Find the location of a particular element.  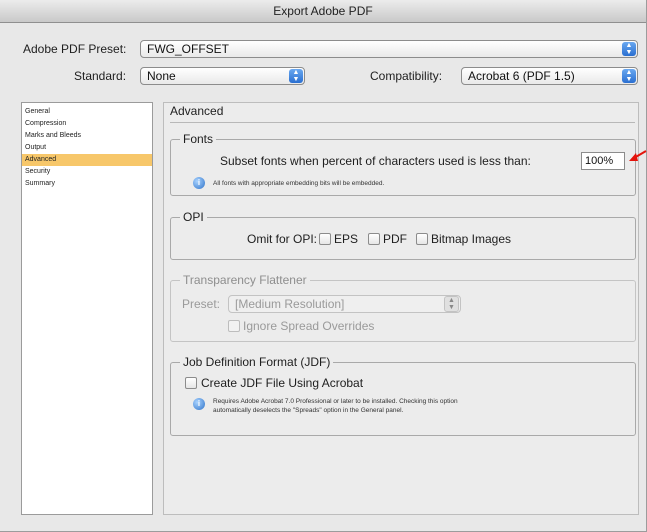

sidebar-item-output: Output is located at coordinates (87, 148).